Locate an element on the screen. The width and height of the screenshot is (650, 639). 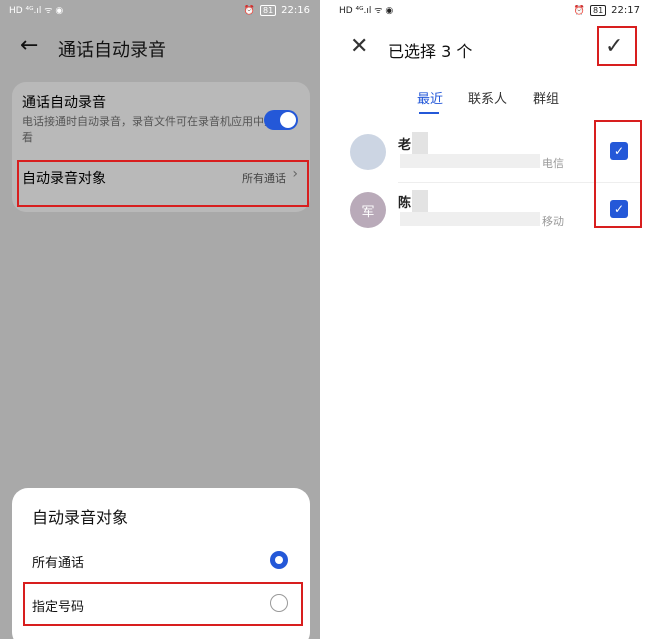
radio-all-calls is located at coordinates (279, 560).